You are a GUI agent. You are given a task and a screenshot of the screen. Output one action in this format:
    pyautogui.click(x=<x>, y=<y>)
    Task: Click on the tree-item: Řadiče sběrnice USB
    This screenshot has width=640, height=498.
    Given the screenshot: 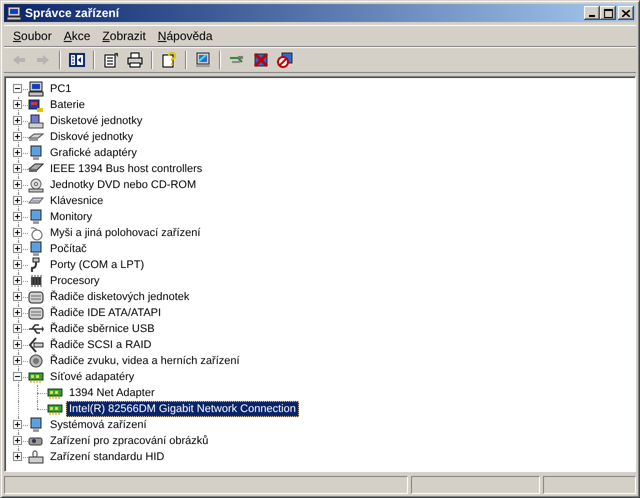 What is the action you would take?
    pyautogui.click(x=102, y=329)
    